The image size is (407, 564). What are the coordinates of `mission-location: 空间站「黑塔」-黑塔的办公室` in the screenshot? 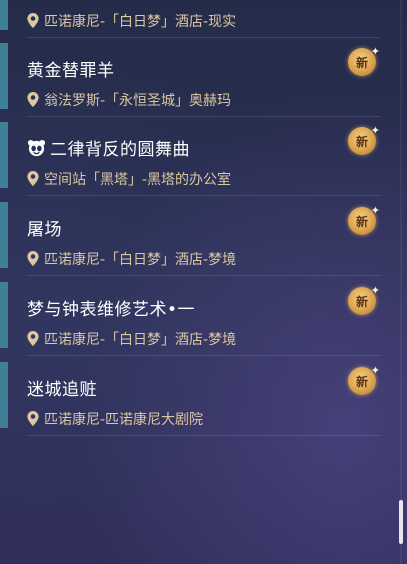 It's located at (129, 179).